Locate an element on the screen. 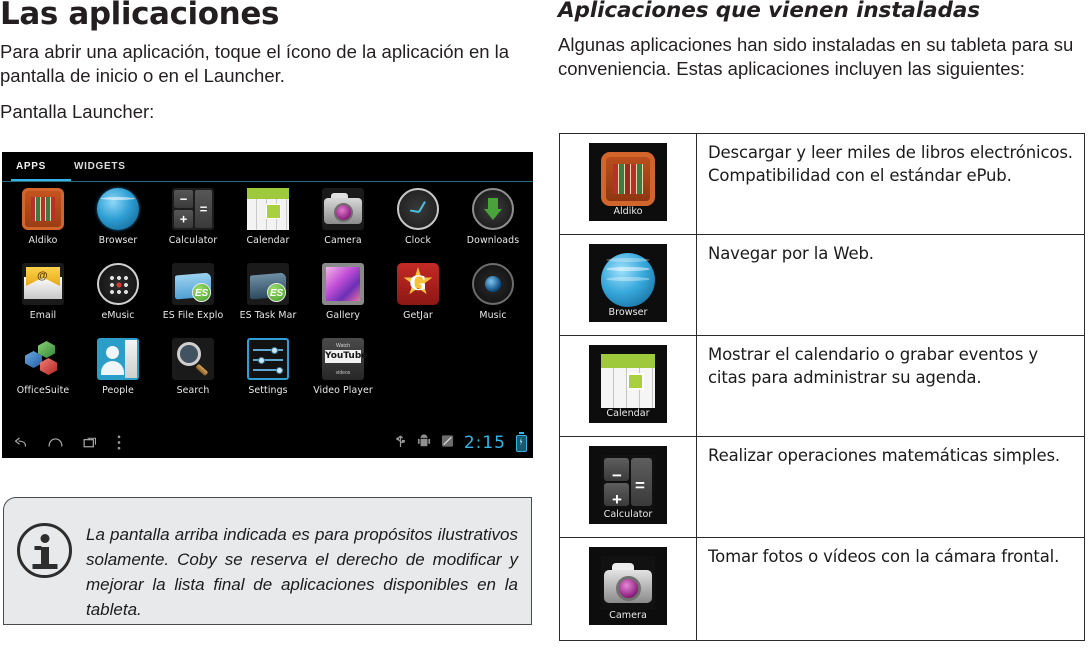  icon-caption: Calendar is located at coordinates (628, 413).